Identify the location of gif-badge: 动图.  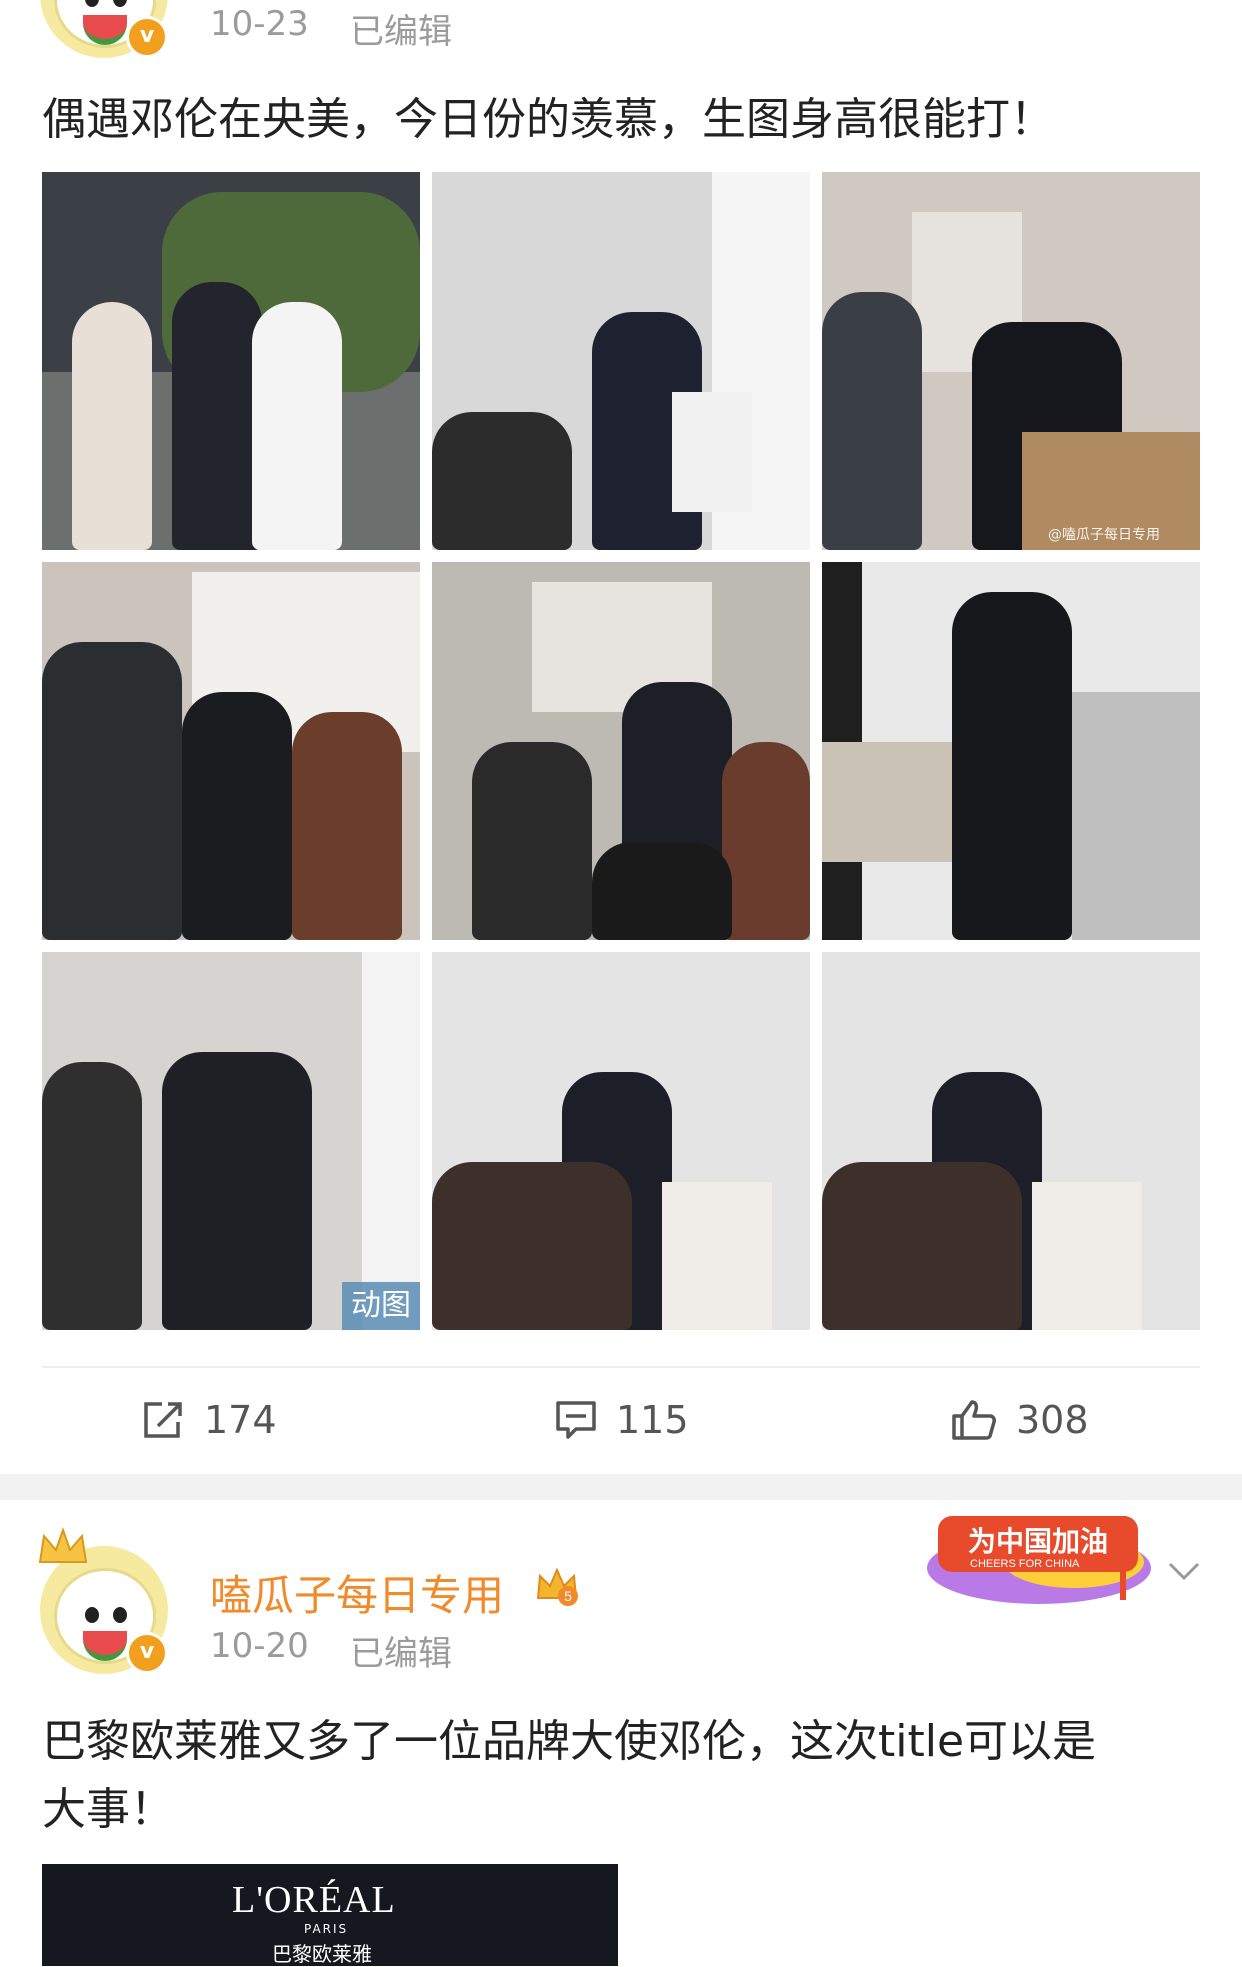
(381, 1306).